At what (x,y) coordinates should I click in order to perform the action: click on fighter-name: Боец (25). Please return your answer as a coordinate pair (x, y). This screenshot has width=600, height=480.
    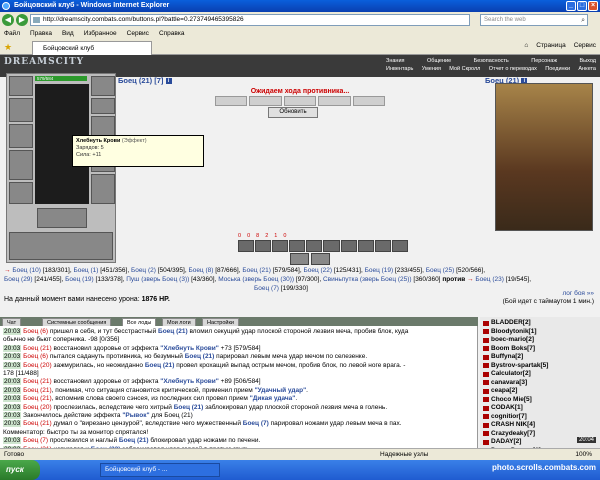
    Looking at the image, I should click on (440, 270).